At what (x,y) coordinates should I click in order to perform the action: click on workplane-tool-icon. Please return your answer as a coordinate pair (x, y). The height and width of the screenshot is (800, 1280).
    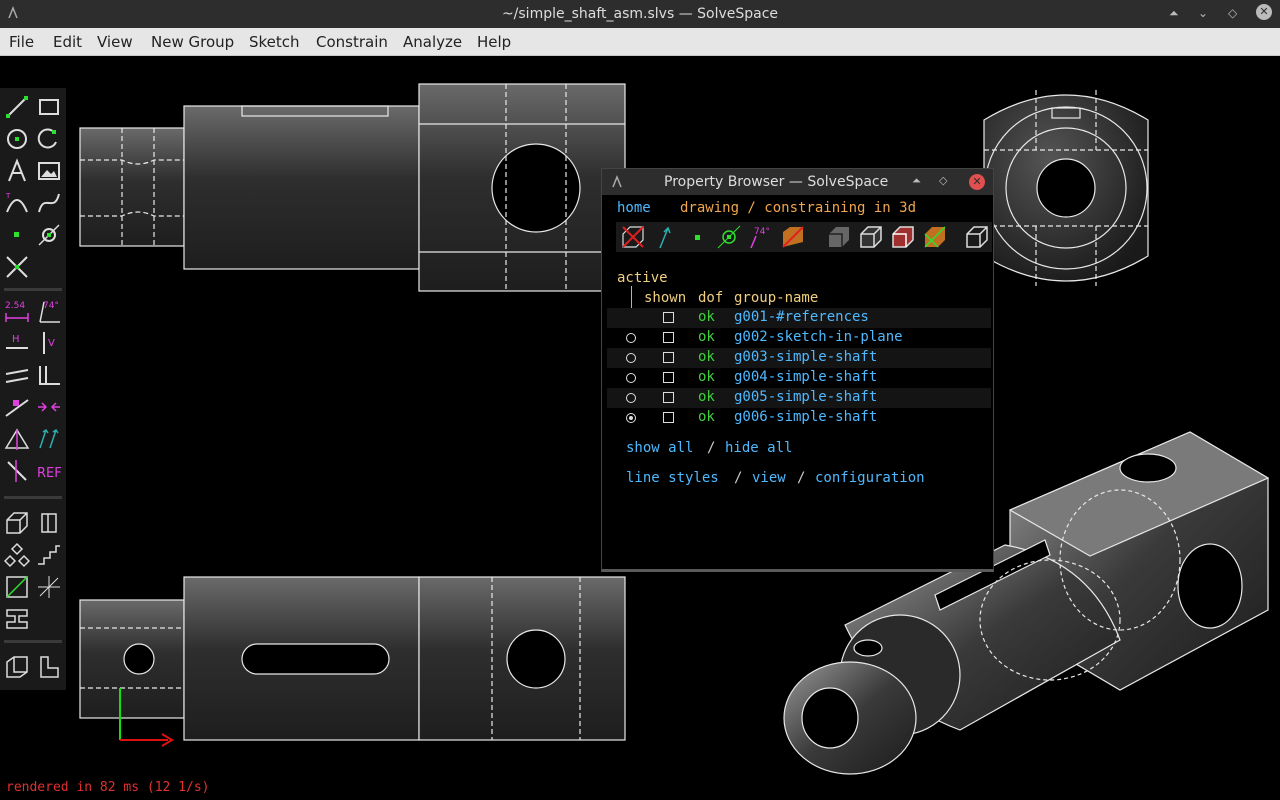
    Looking at the image, I should click on (49, 235).